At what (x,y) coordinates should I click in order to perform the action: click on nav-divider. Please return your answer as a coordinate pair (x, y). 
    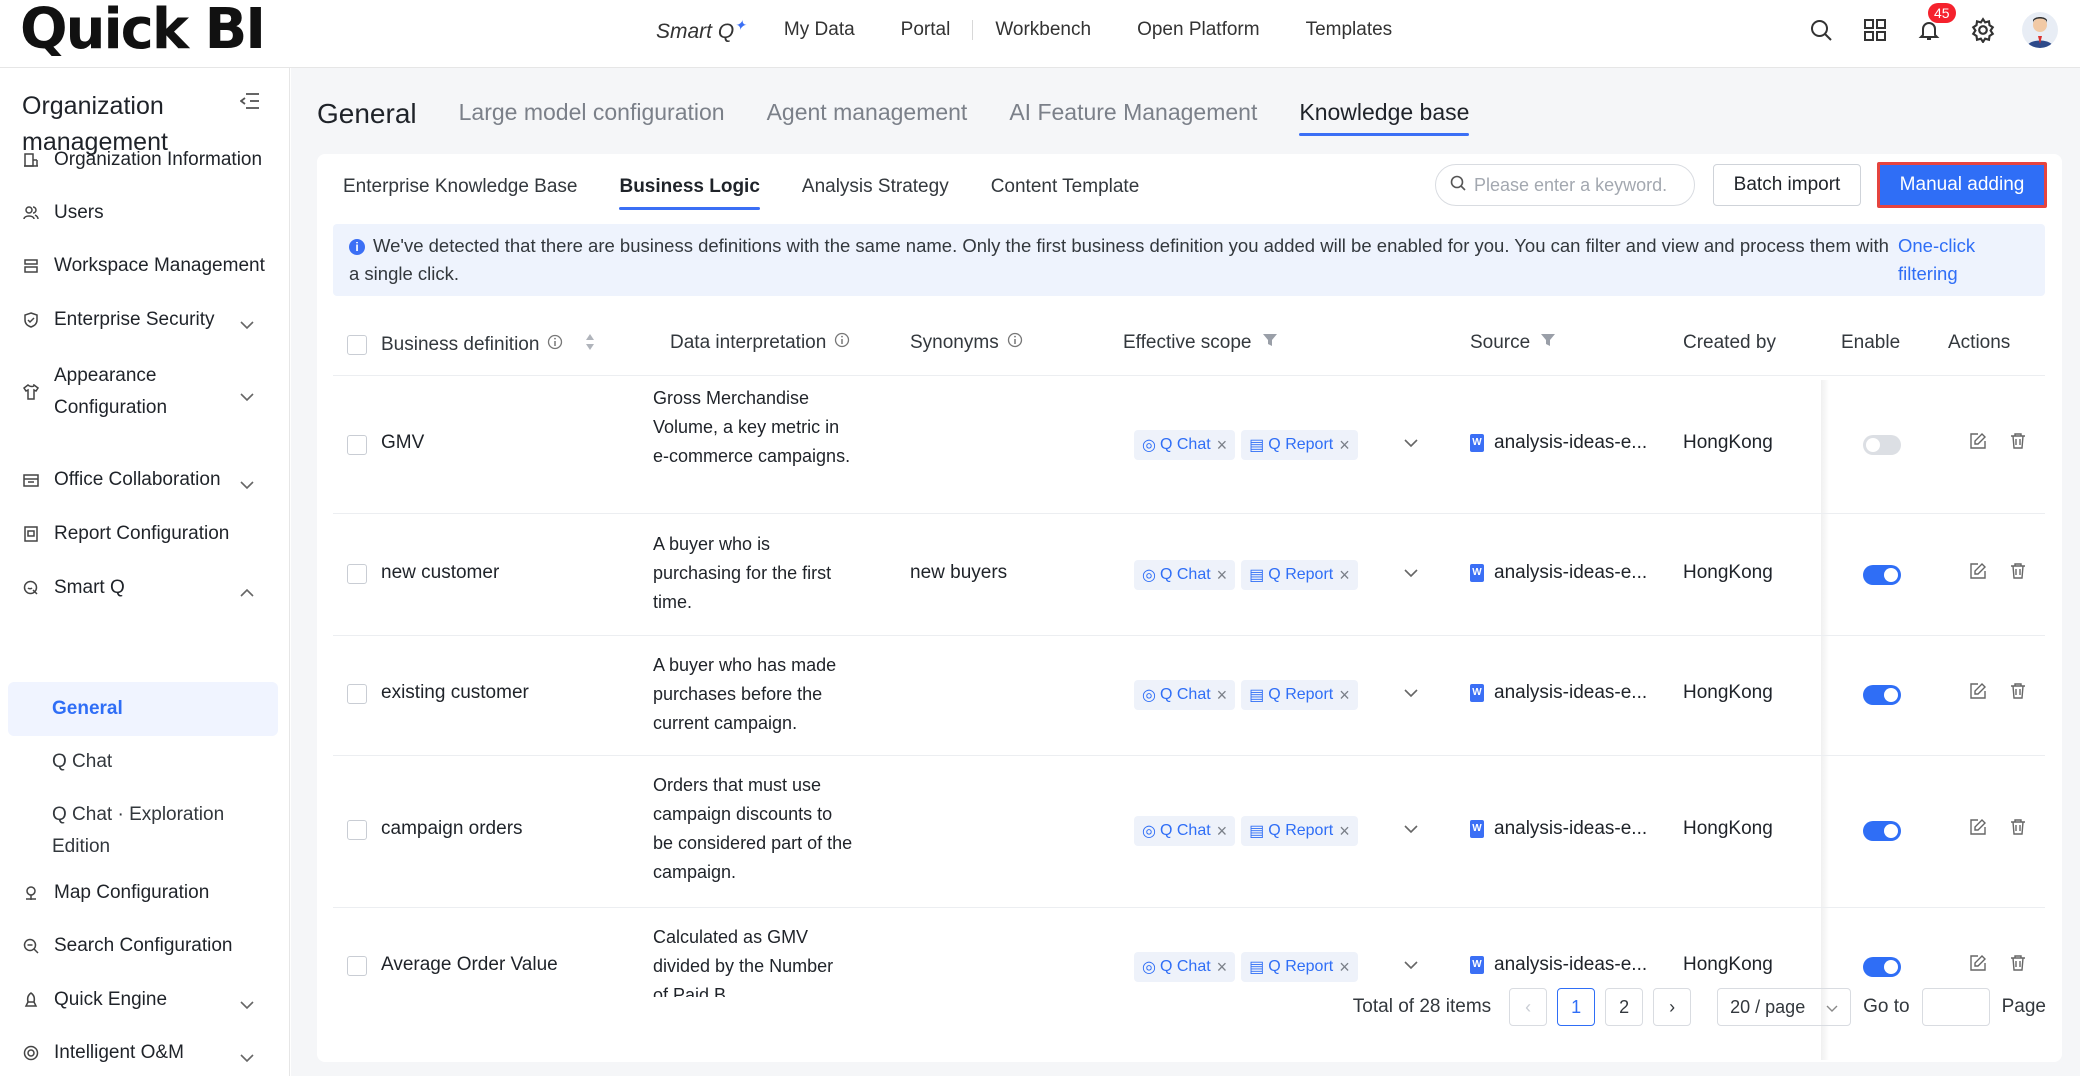
    Looking at the image, I should click on (973, 30).